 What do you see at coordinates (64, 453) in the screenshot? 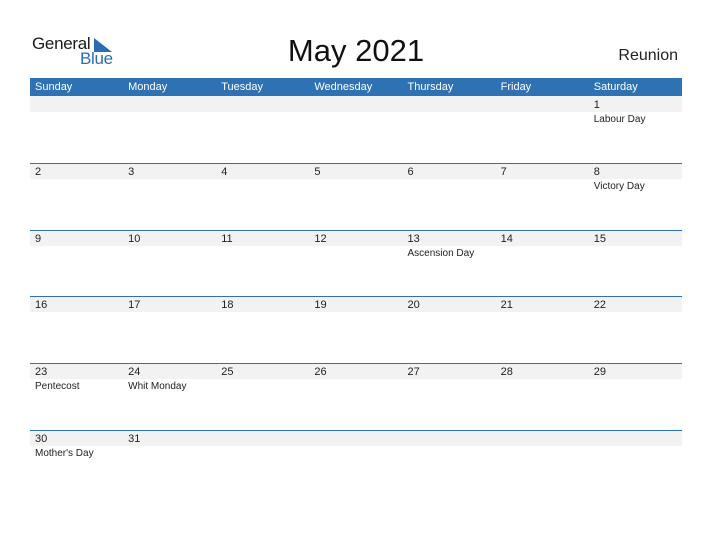
I see `holiday-label: Mother's Day` at bounding box center [64, 453].